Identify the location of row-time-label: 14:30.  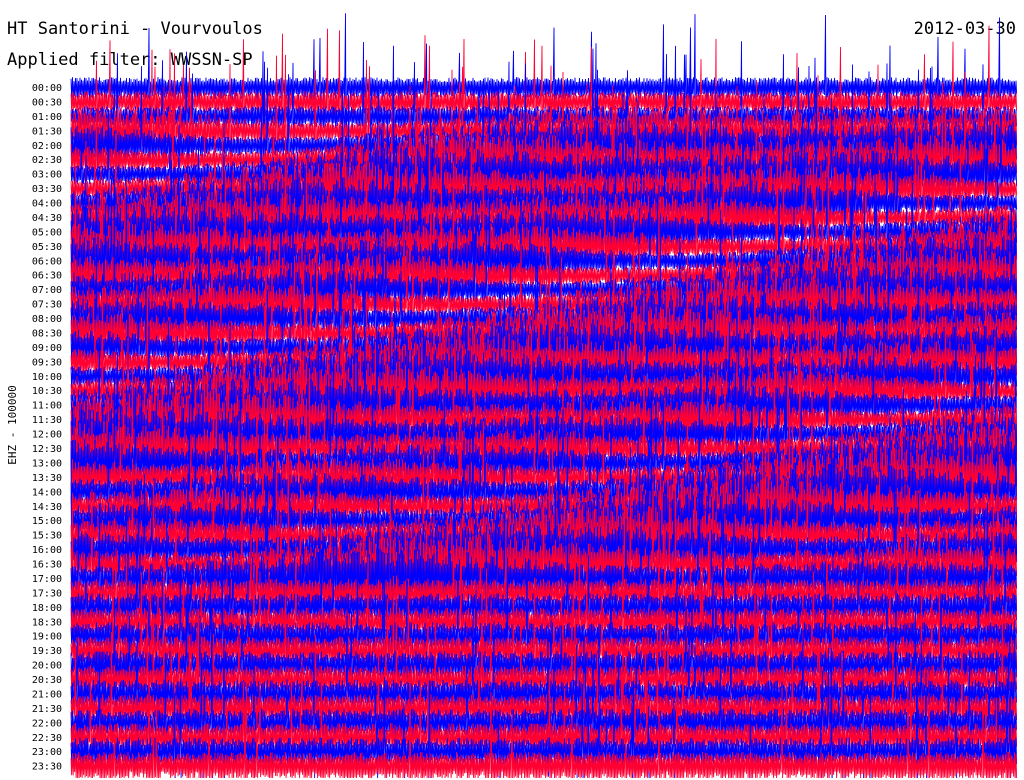
(47, 507).